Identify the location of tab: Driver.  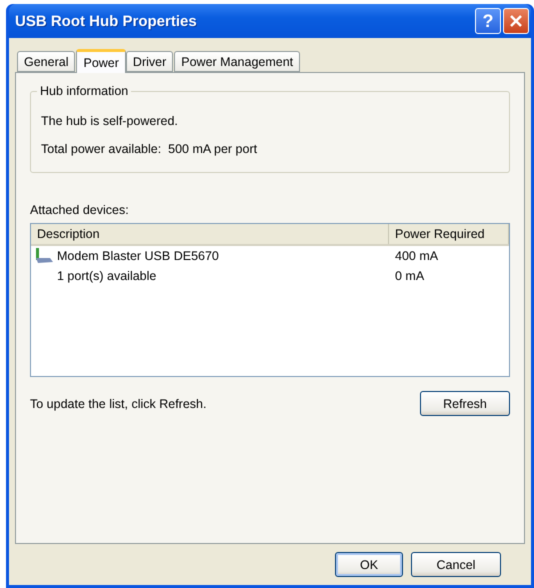
(150, 61).